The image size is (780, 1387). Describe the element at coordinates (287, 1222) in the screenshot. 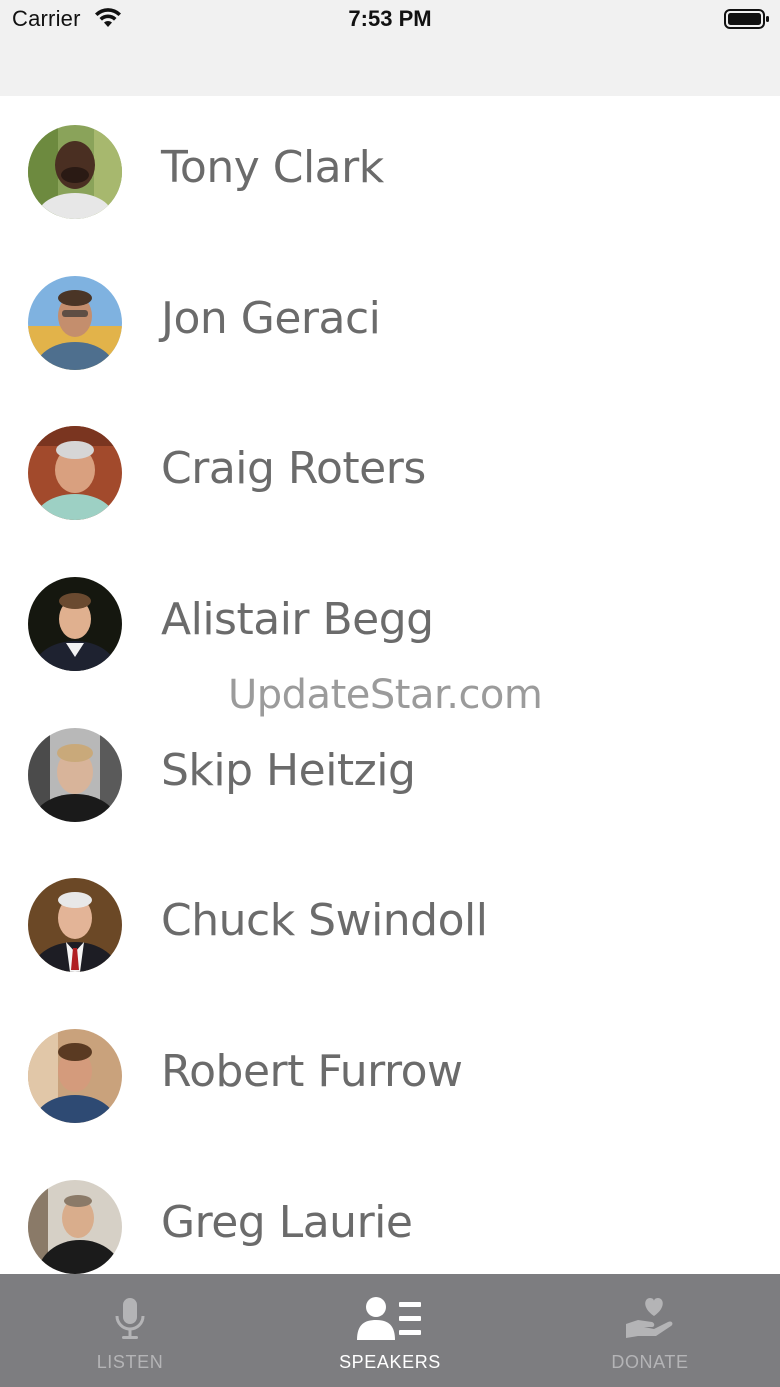

I see `speaker-name: Greg Laurie` at that location.